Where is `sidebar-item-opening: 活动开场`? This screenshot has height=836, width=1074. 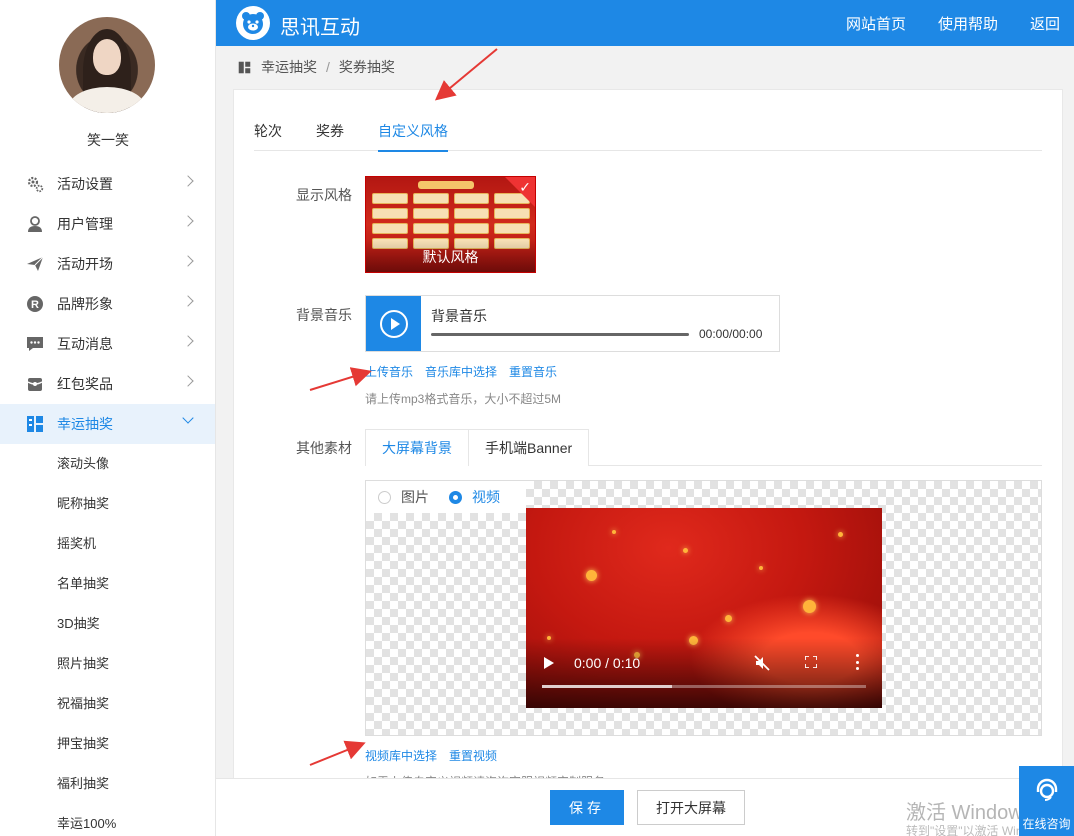 sidebar-item-opening: 活动开场 is located at coordinates (107, 264).